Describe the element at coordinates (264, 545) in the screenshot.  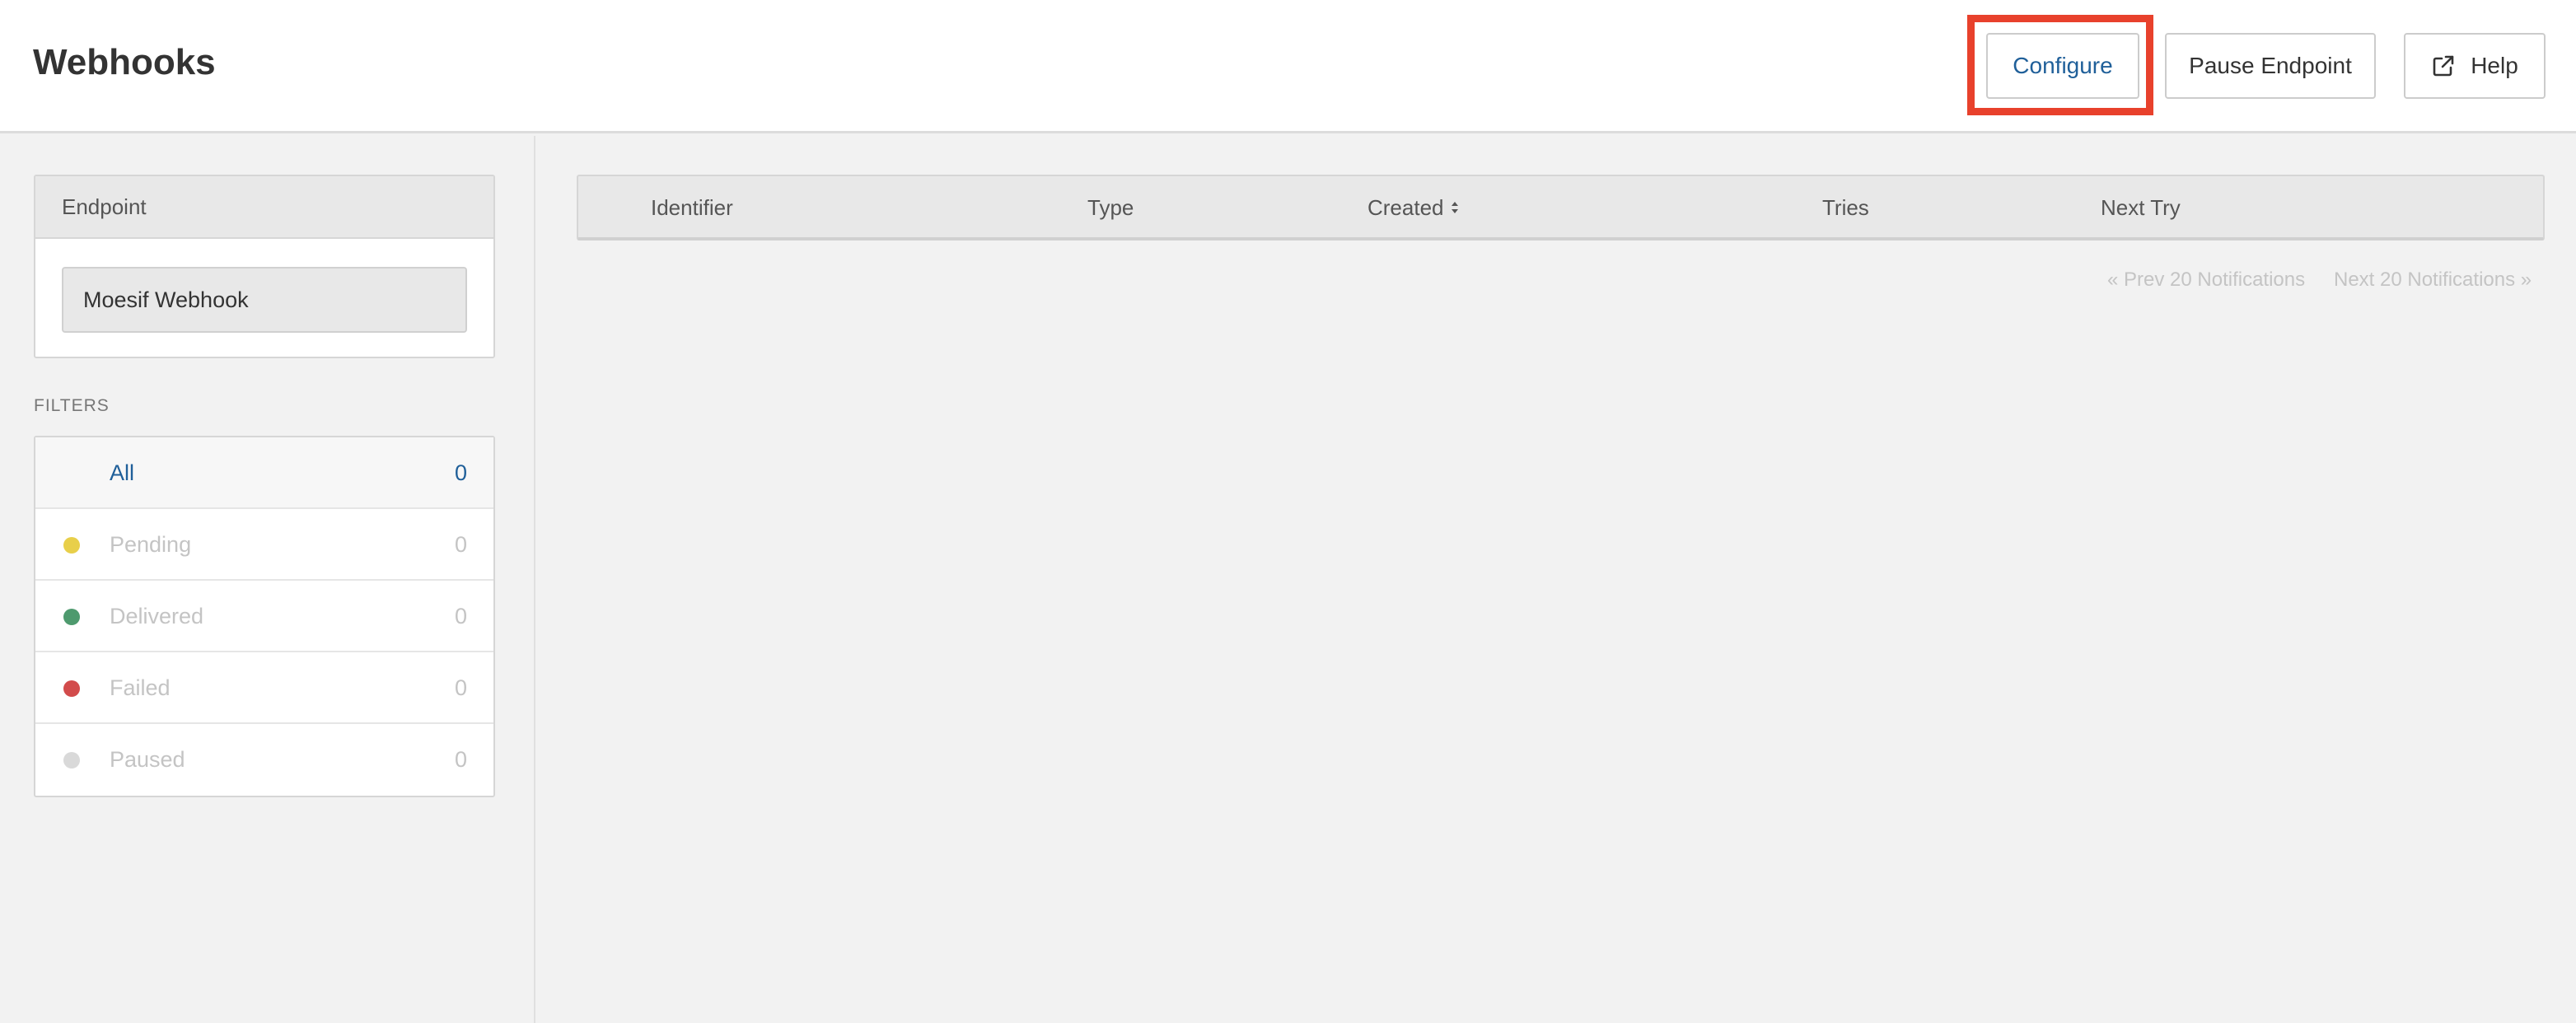
I see `filter-item-pending: Pending 0` at that location.